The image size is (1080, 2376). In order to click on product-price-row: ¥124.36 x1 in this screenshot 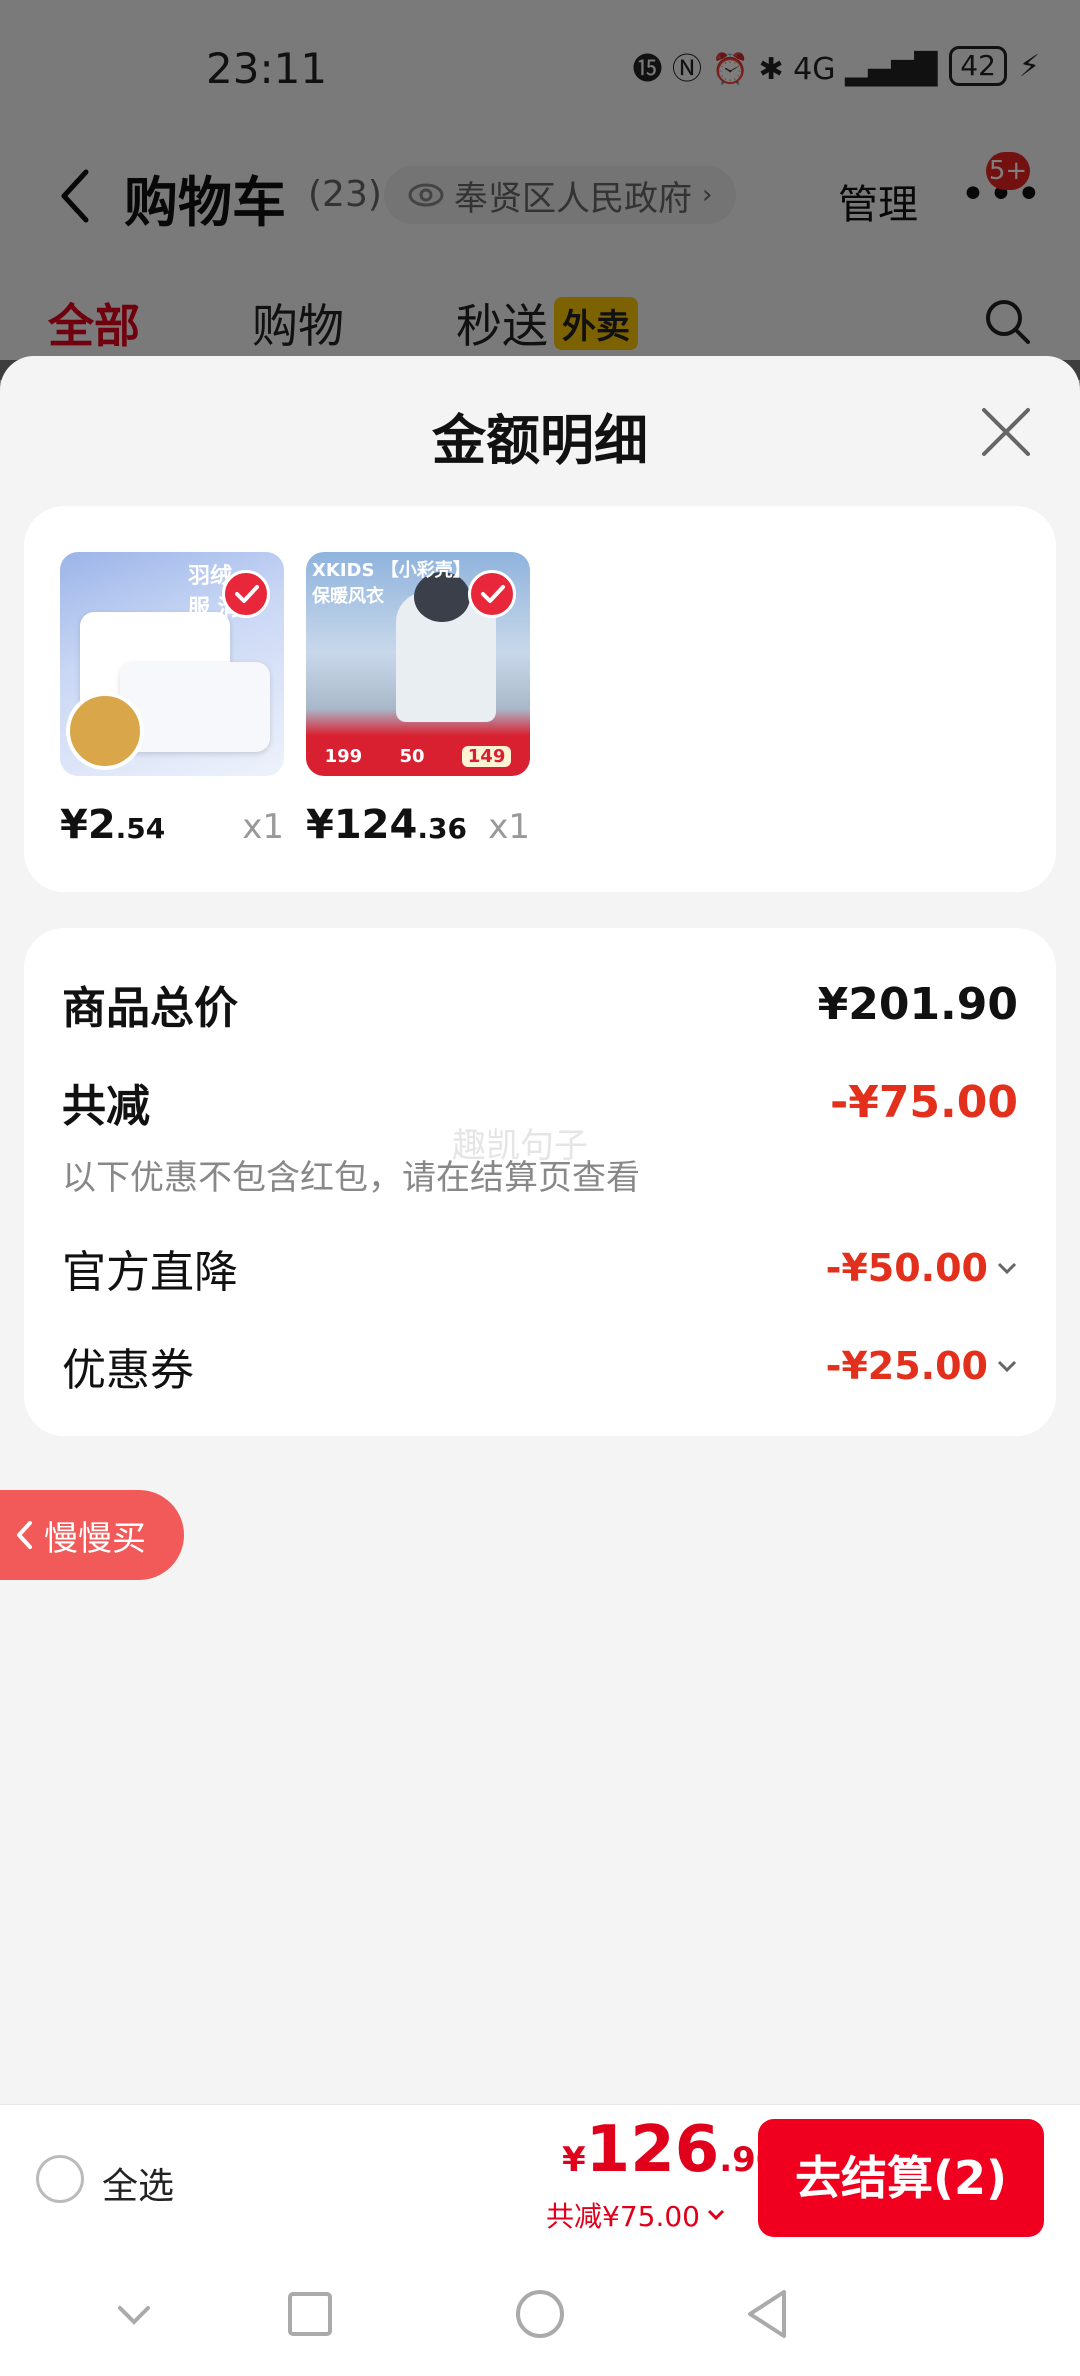, I will do `click(418, 825)`.